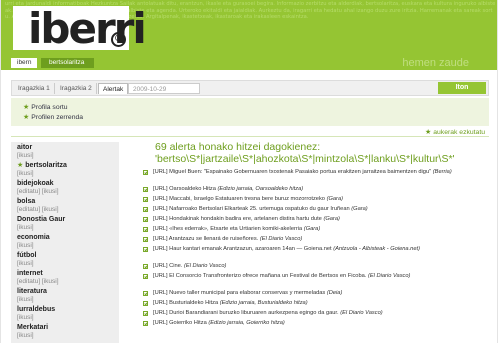  I want to click on sidebar-item: lurraldebus [ikusi], so click(36, 314).